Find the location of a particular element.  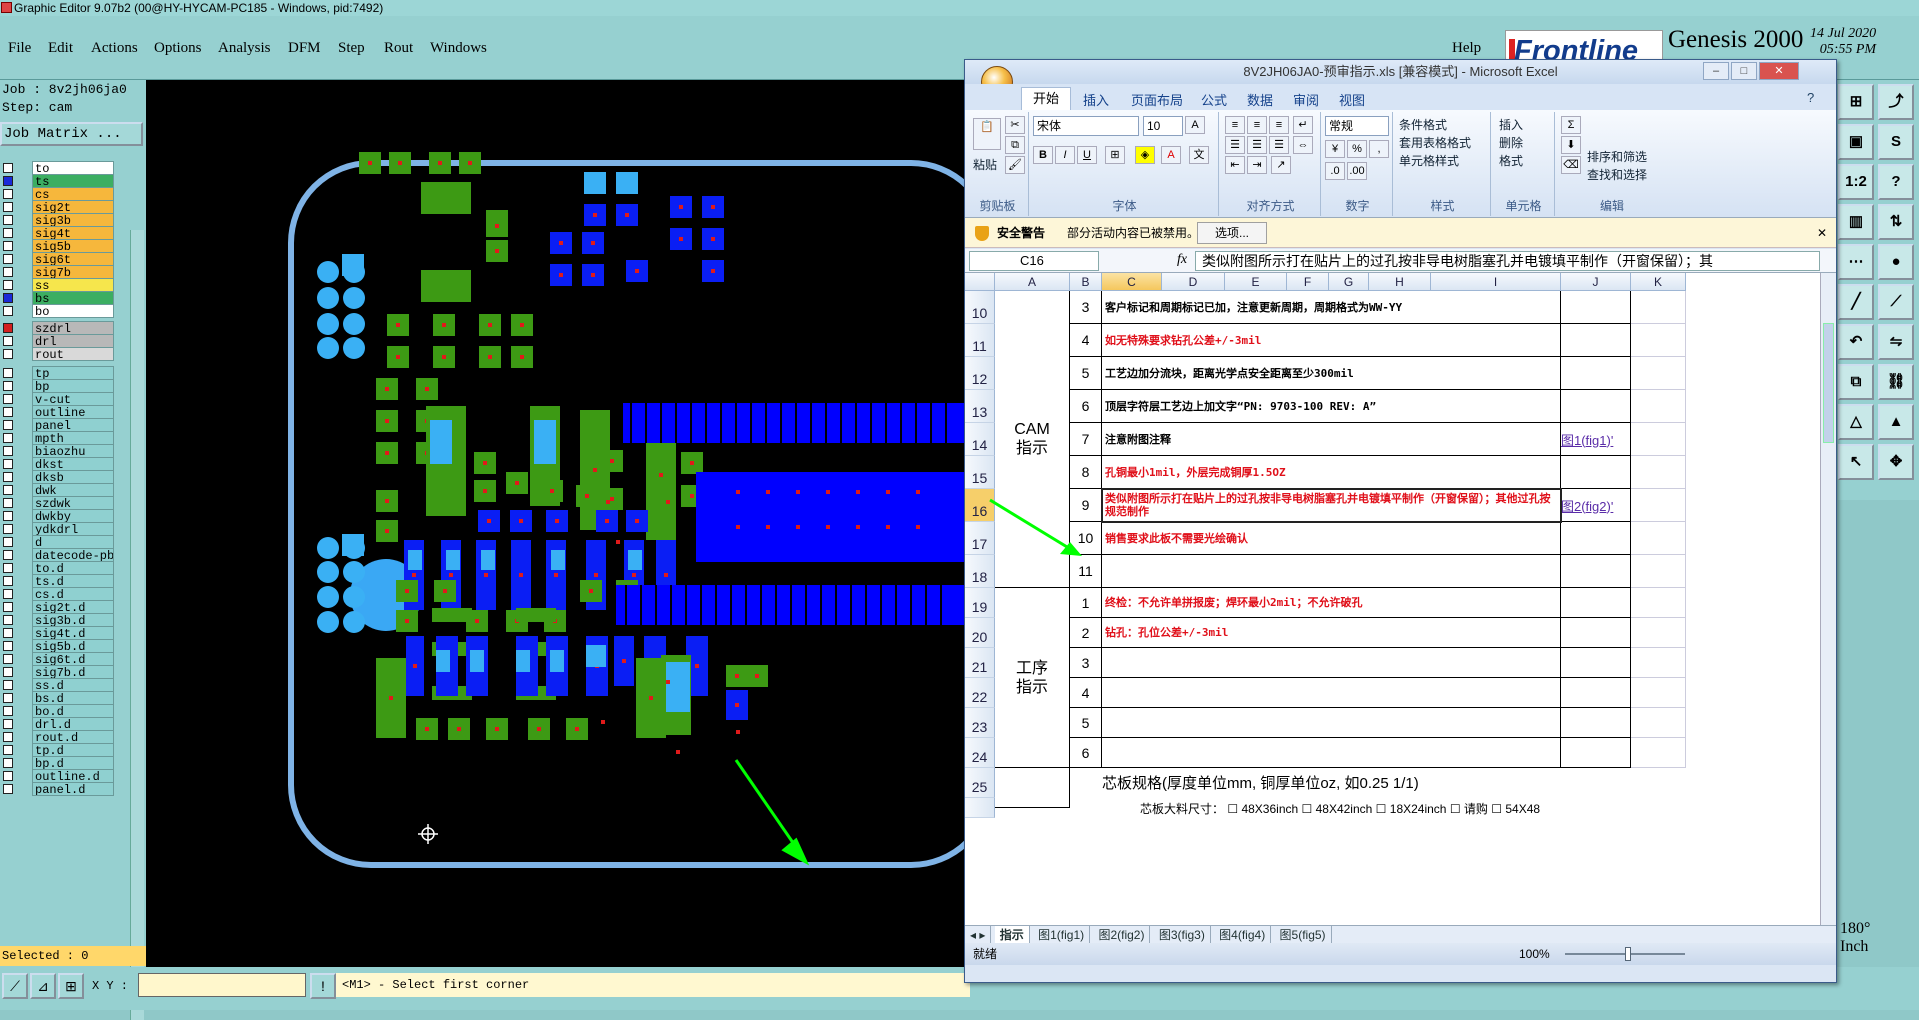

info-button-icon: ! is located at coordinates (323, 986).